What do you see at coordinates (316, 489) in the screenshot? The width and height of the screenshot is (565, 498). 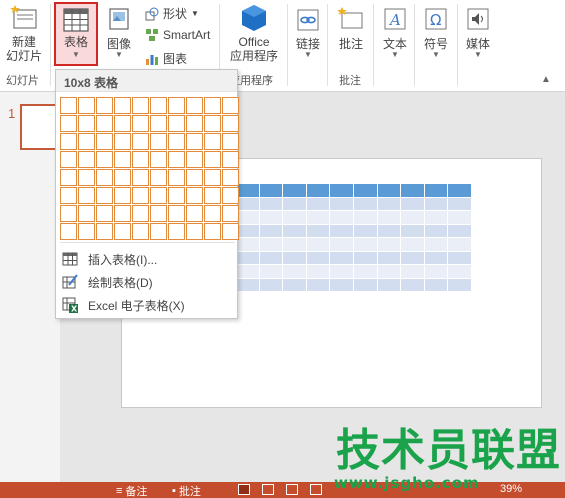 I see `slideshow-view-icon` at bounding box center [316, 489].